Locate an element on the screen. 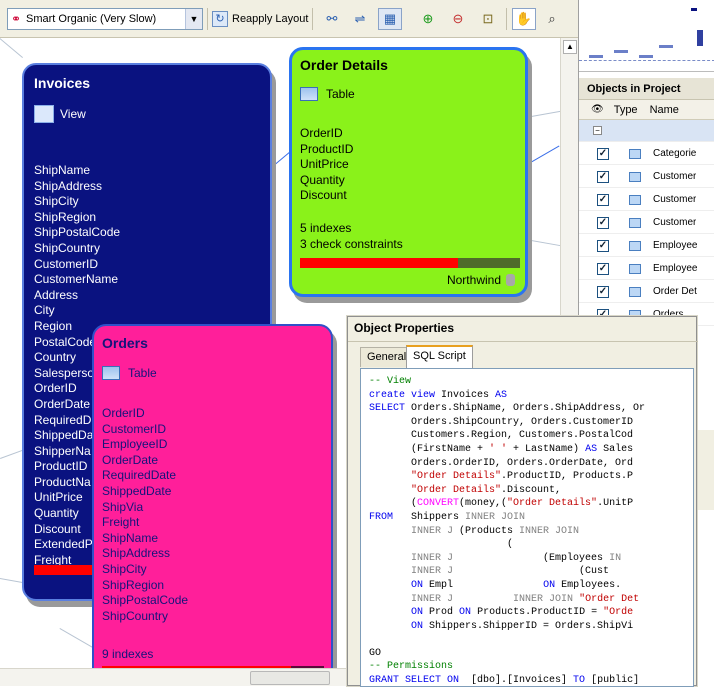 This screenshot has height=687, width=714. tab-sql-script: SQL Script is located at coordinates (439, 356).